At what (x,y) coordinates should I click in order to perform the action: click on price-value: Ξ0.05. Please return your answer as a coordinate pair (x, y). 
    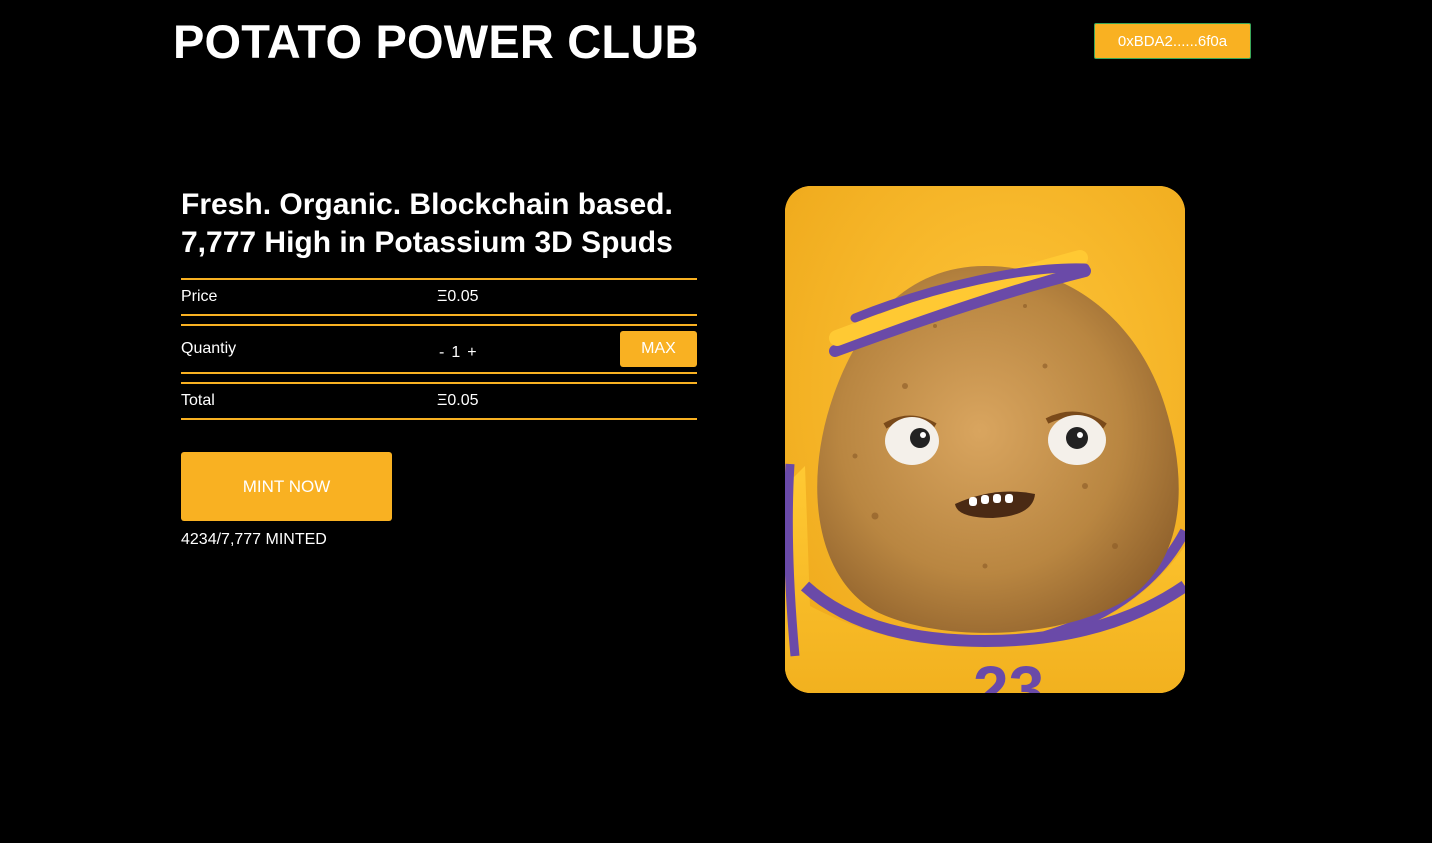
    Looking at the image, I should click on (458, 296).